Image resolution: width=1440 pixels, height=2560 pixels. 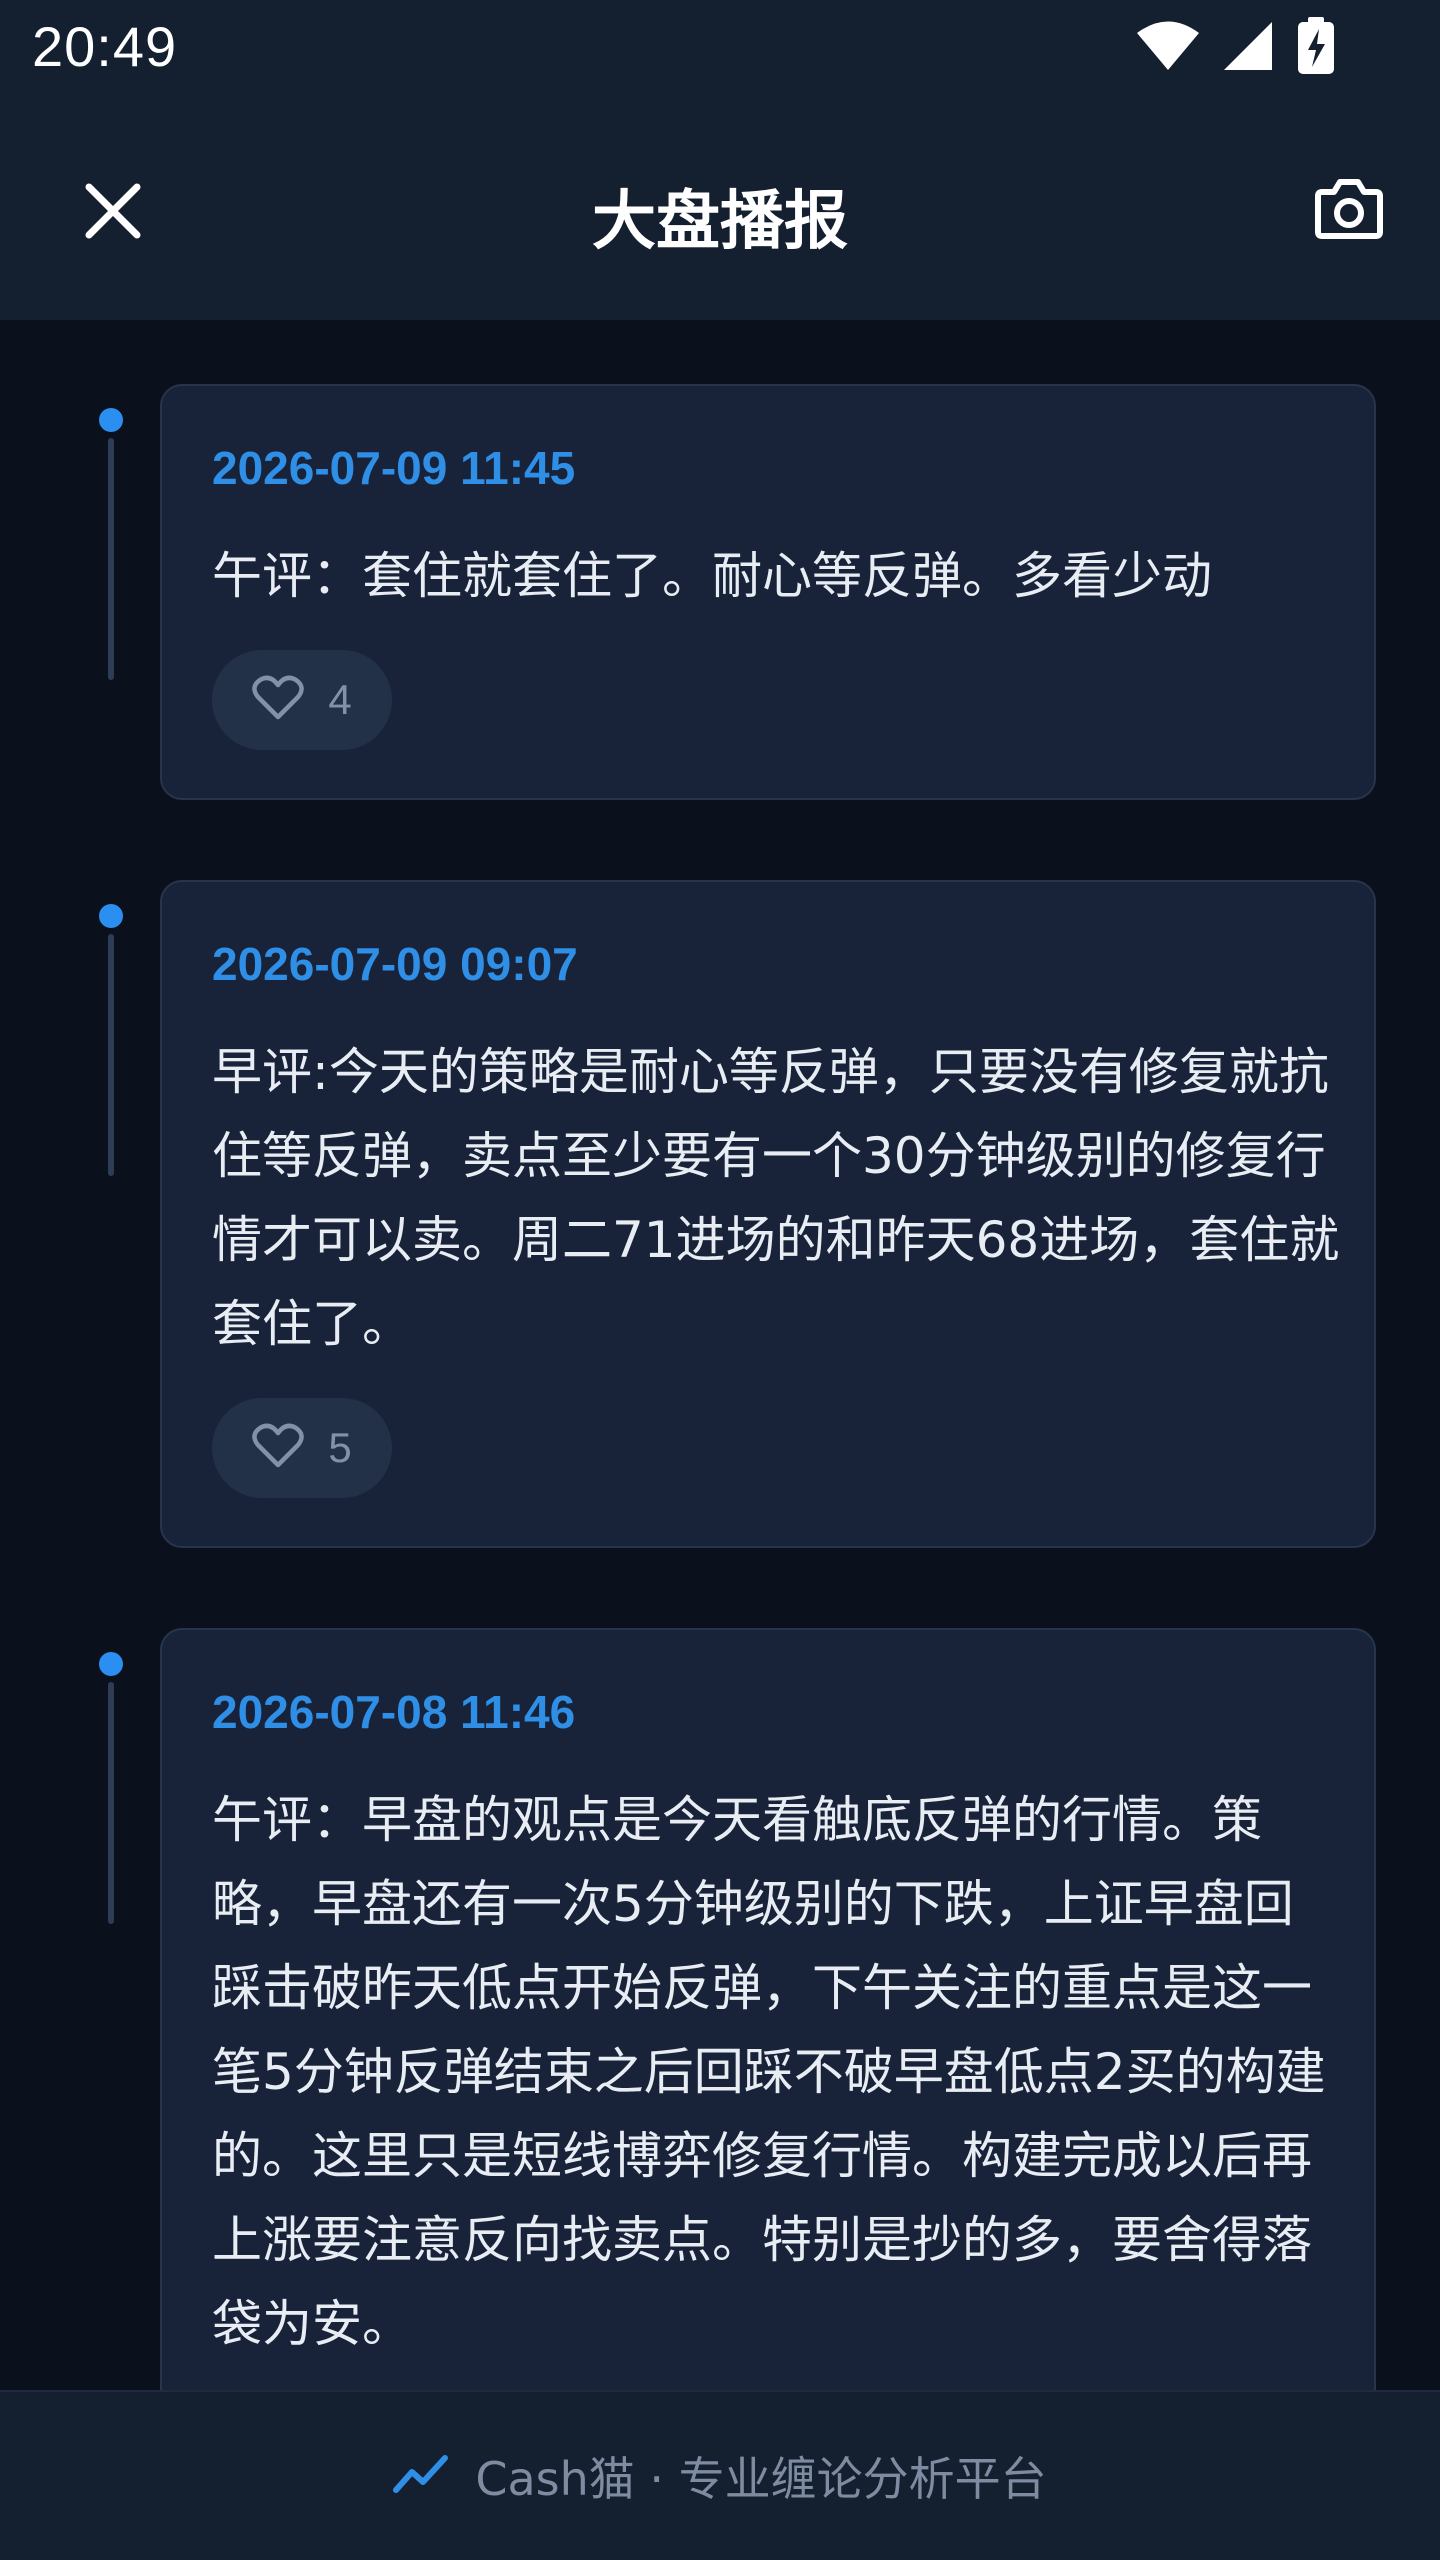 I want to click on like-count: 4, so click(x=340, y=699).